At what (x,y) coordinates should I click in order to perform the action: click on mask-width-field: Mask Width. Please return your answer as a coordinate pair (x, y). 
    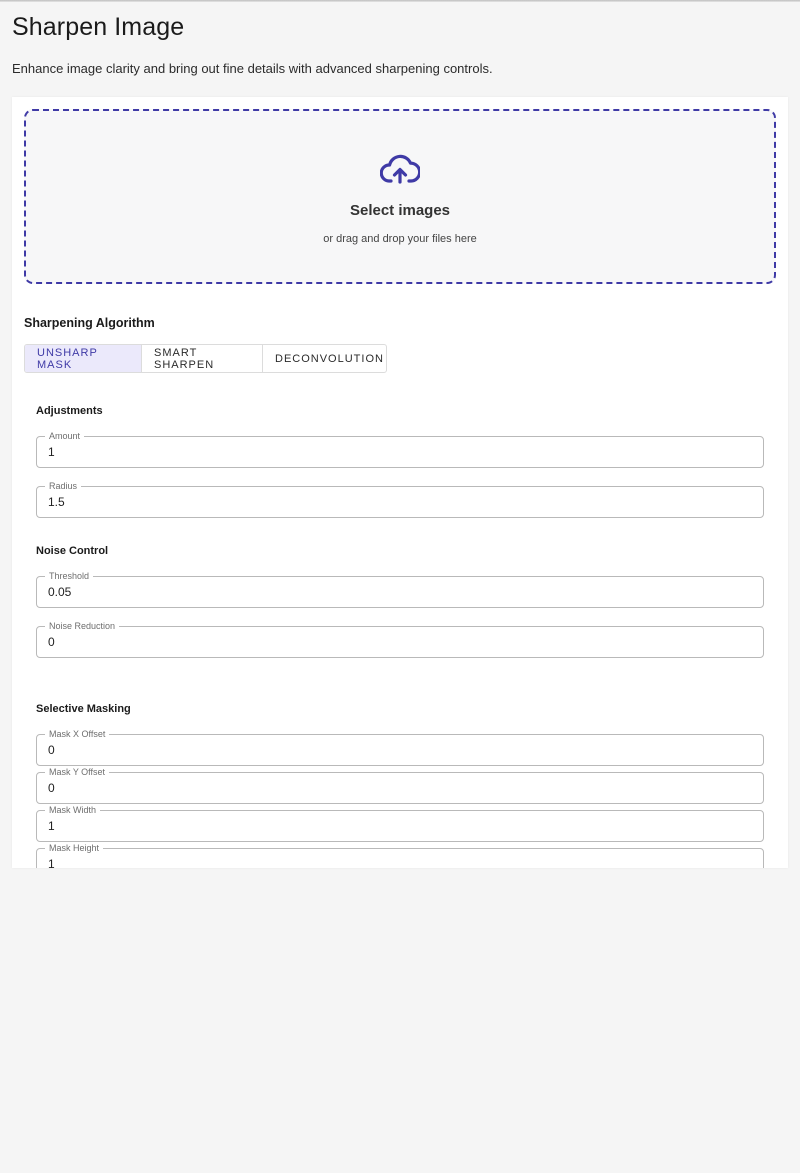
    Looking at the image, I should click on (400, 823).